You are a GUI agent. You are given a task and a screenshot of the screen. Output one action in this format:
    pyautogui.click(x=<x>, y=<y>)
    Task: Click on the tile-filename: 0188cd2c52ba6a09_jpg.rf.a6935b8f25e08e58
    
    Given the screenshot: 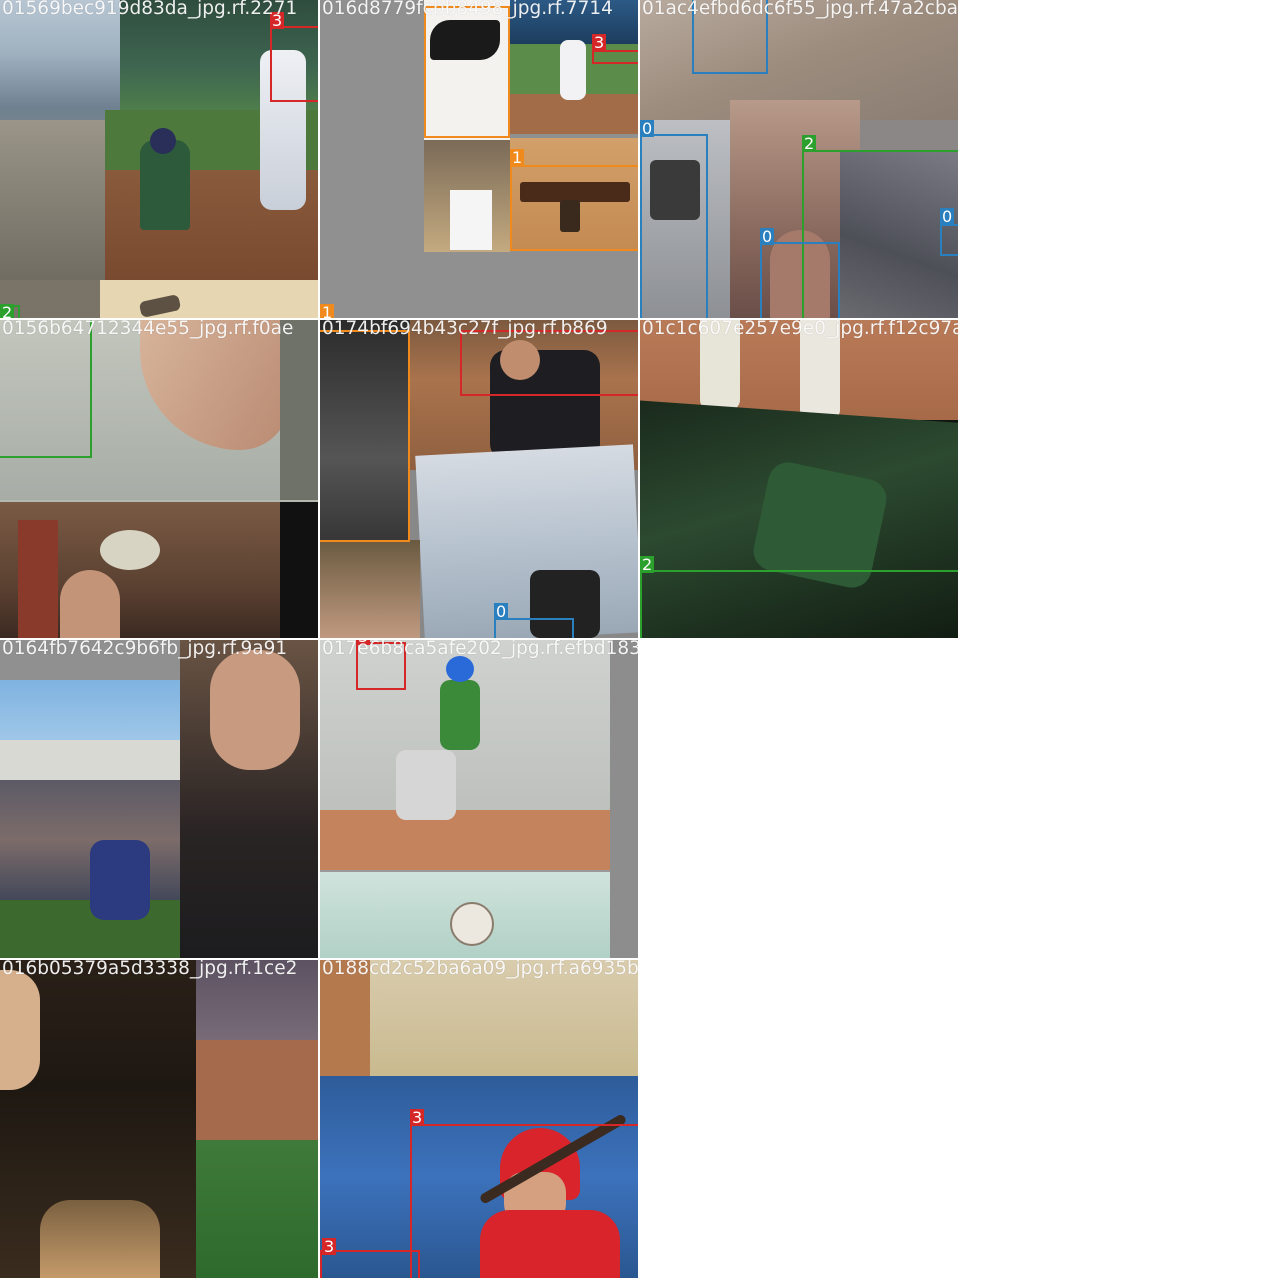 What is the action you would take?
    pyautogui.click(x=480, y=969)
    